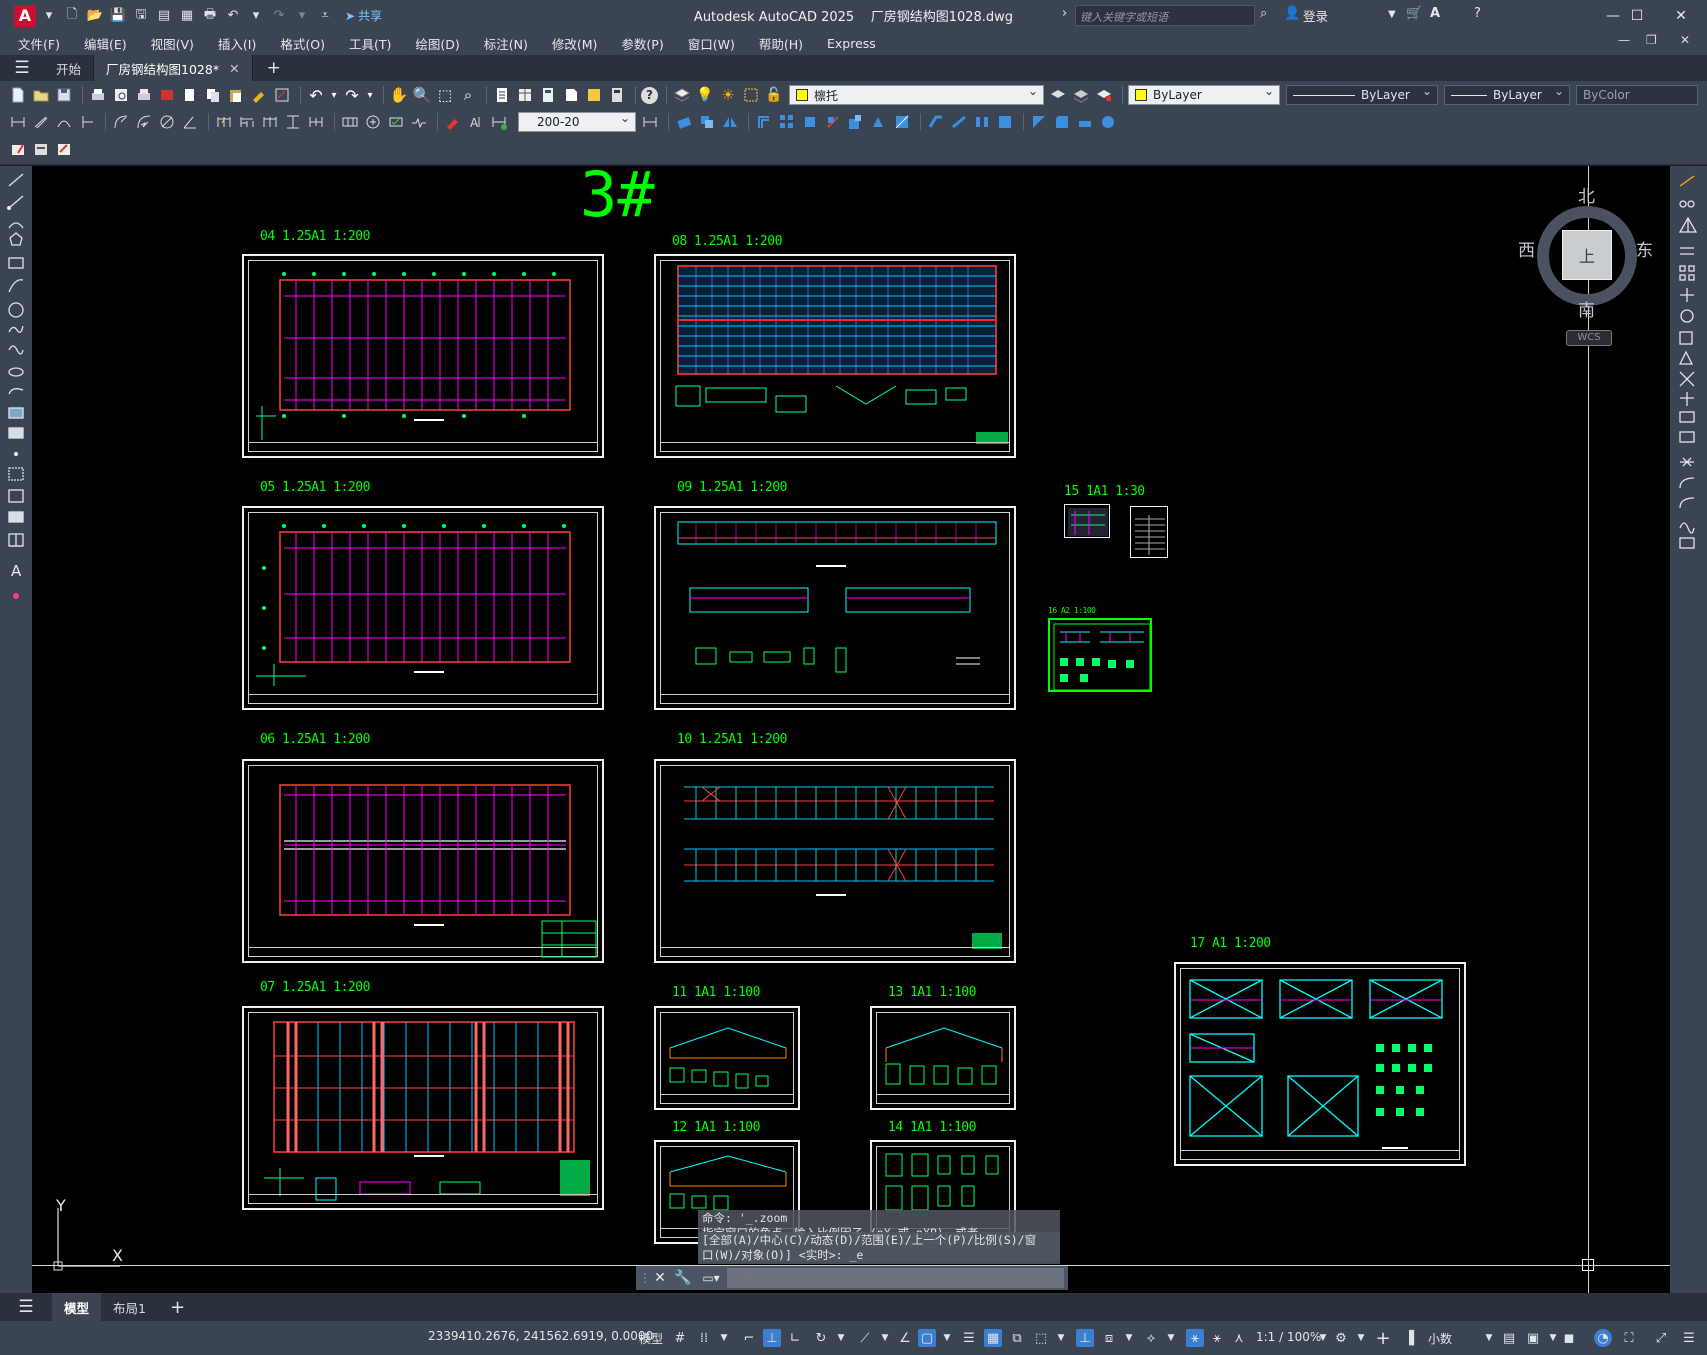 The image size is (1707, 1355). Describe the element at coordinates (302, 43) in the screenshot. I see `menu-format: 格式(O)` at that location.